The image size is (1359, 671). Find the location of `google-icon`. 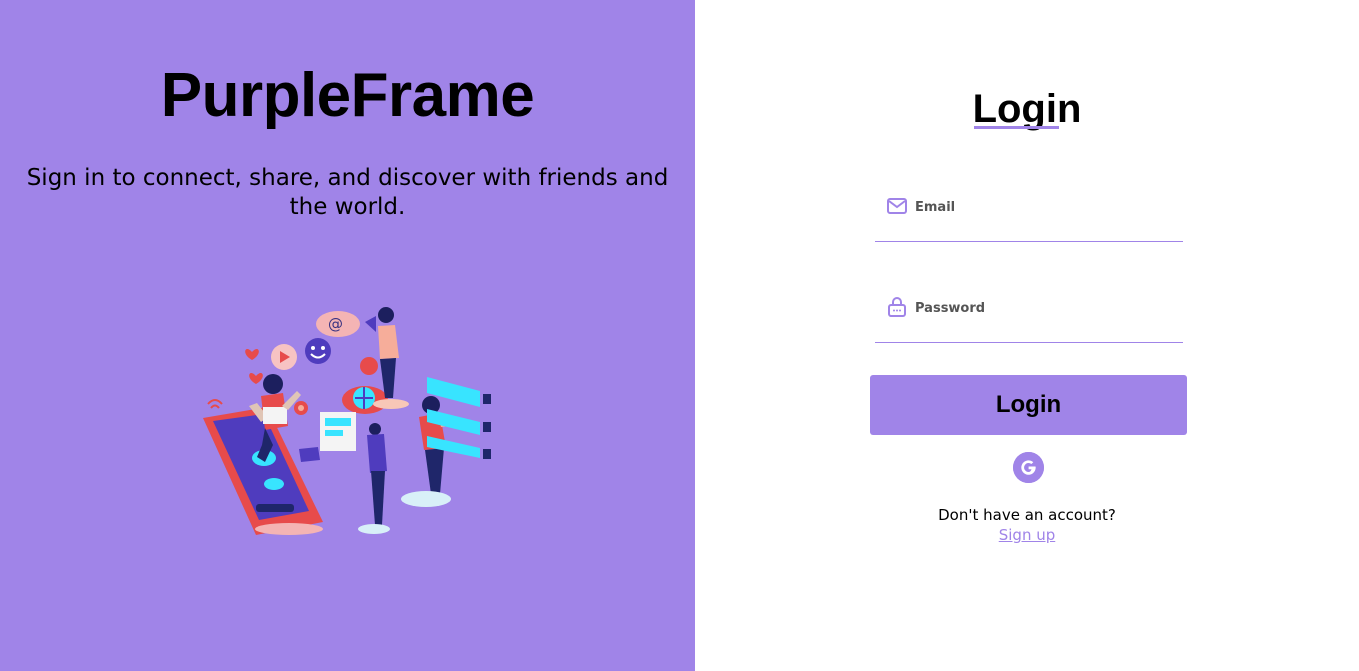

google-icon is located at coordinates (1028, 467).